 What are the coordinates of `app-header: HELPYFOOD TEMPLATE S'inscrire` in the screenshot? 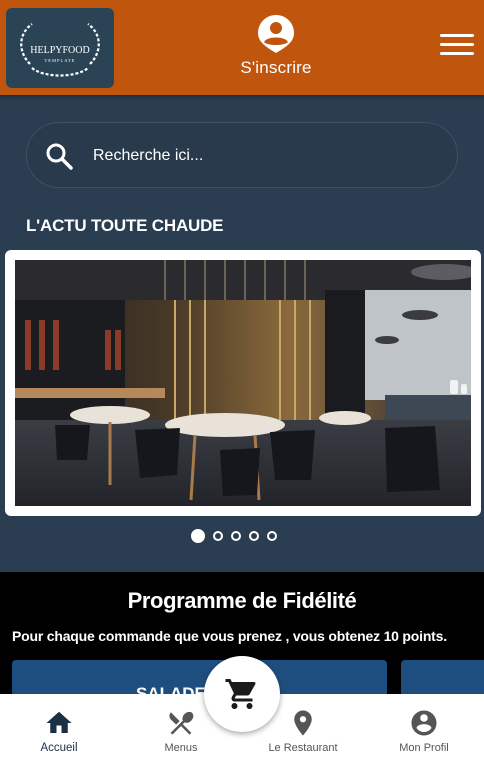 It's located at (242, 47).